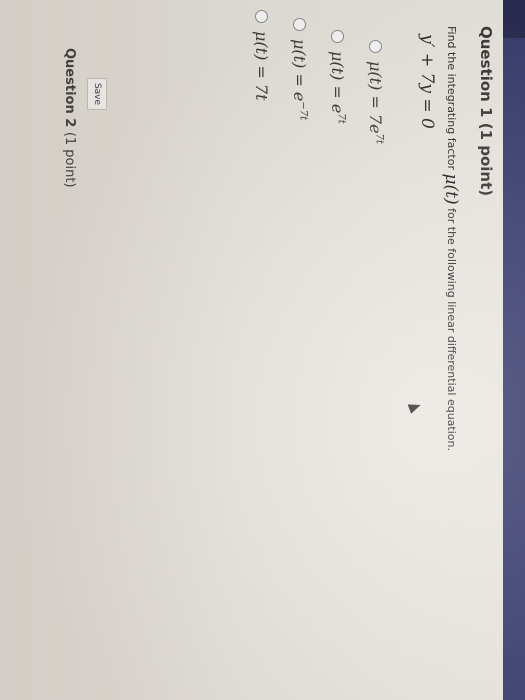 The image size is (525, 700). Describe the element at coordinates (486, 159) in the screenshot. I see `question-1-points: (1 point)` at that location.